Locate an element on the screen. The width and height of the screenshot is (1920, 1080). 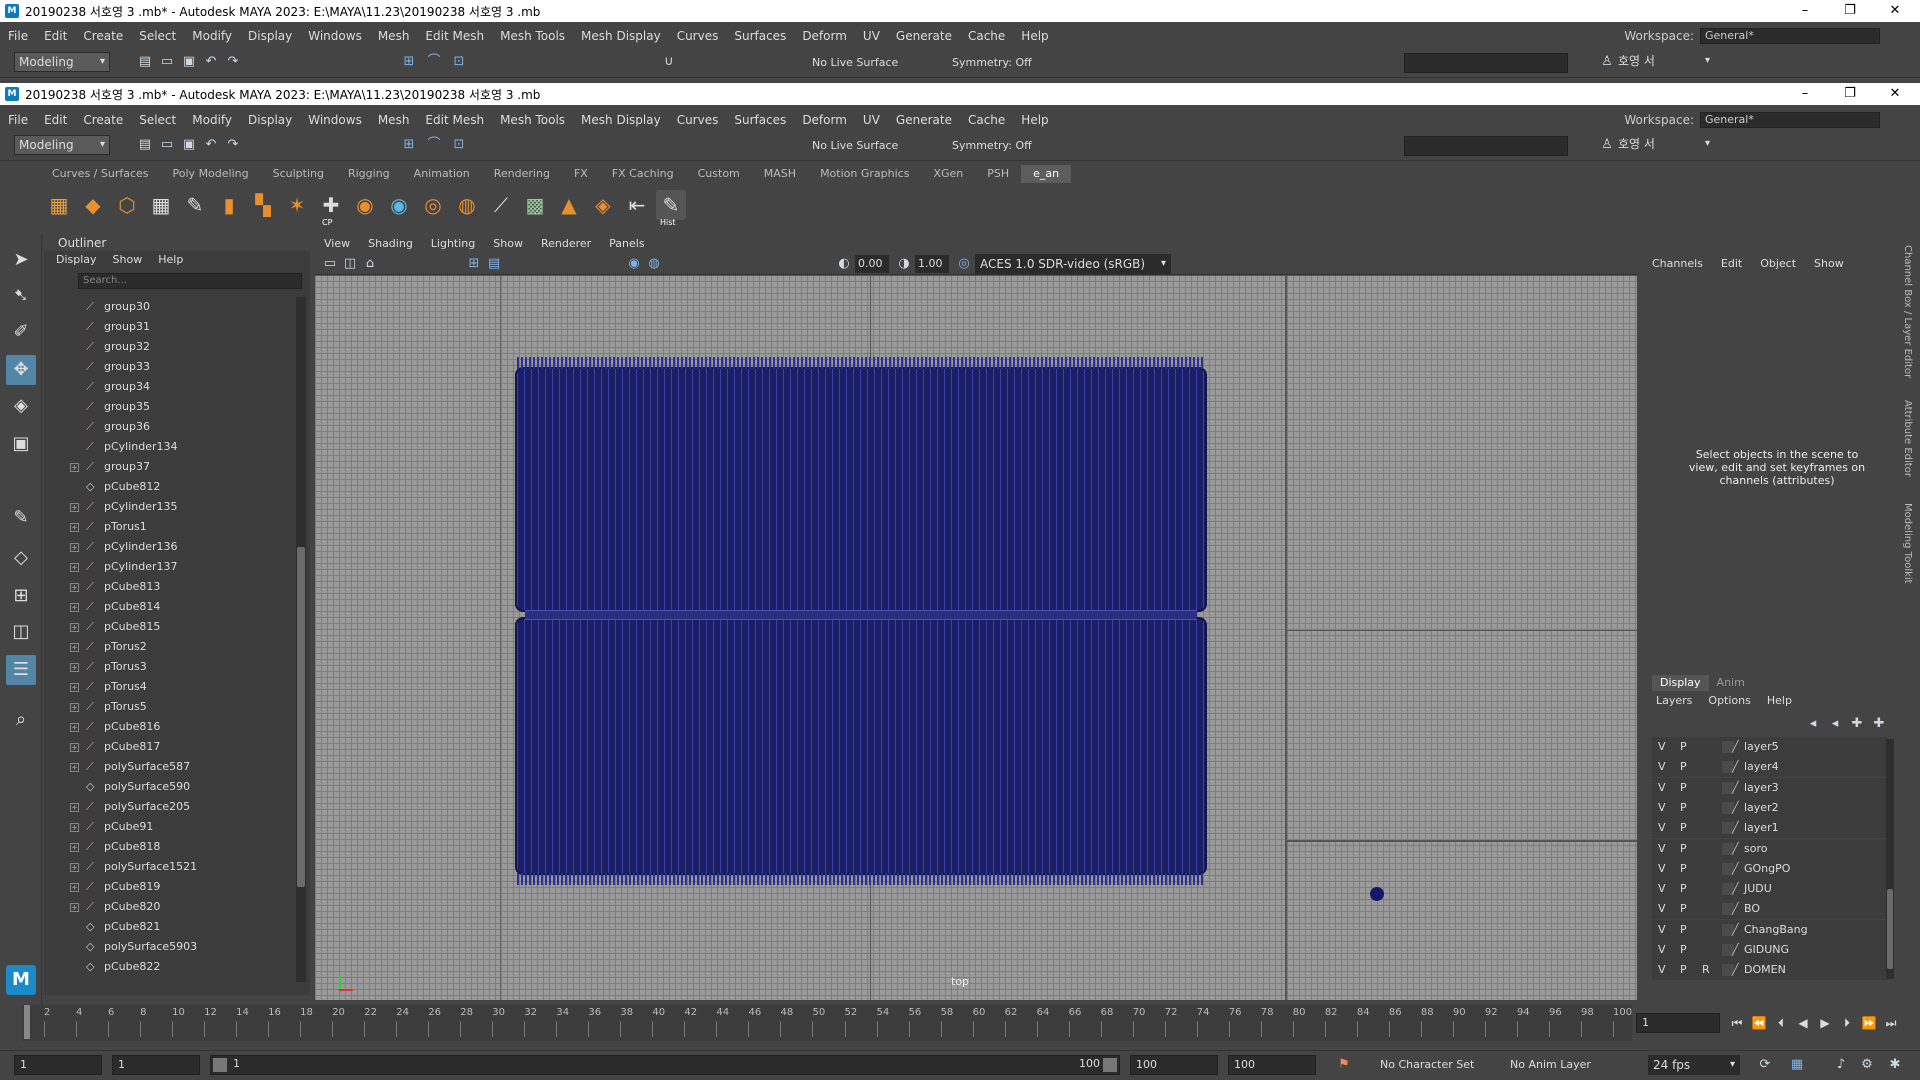
outliner-item-pcube813: + ⟋ pCube813 is located at coordinates (169, 587).